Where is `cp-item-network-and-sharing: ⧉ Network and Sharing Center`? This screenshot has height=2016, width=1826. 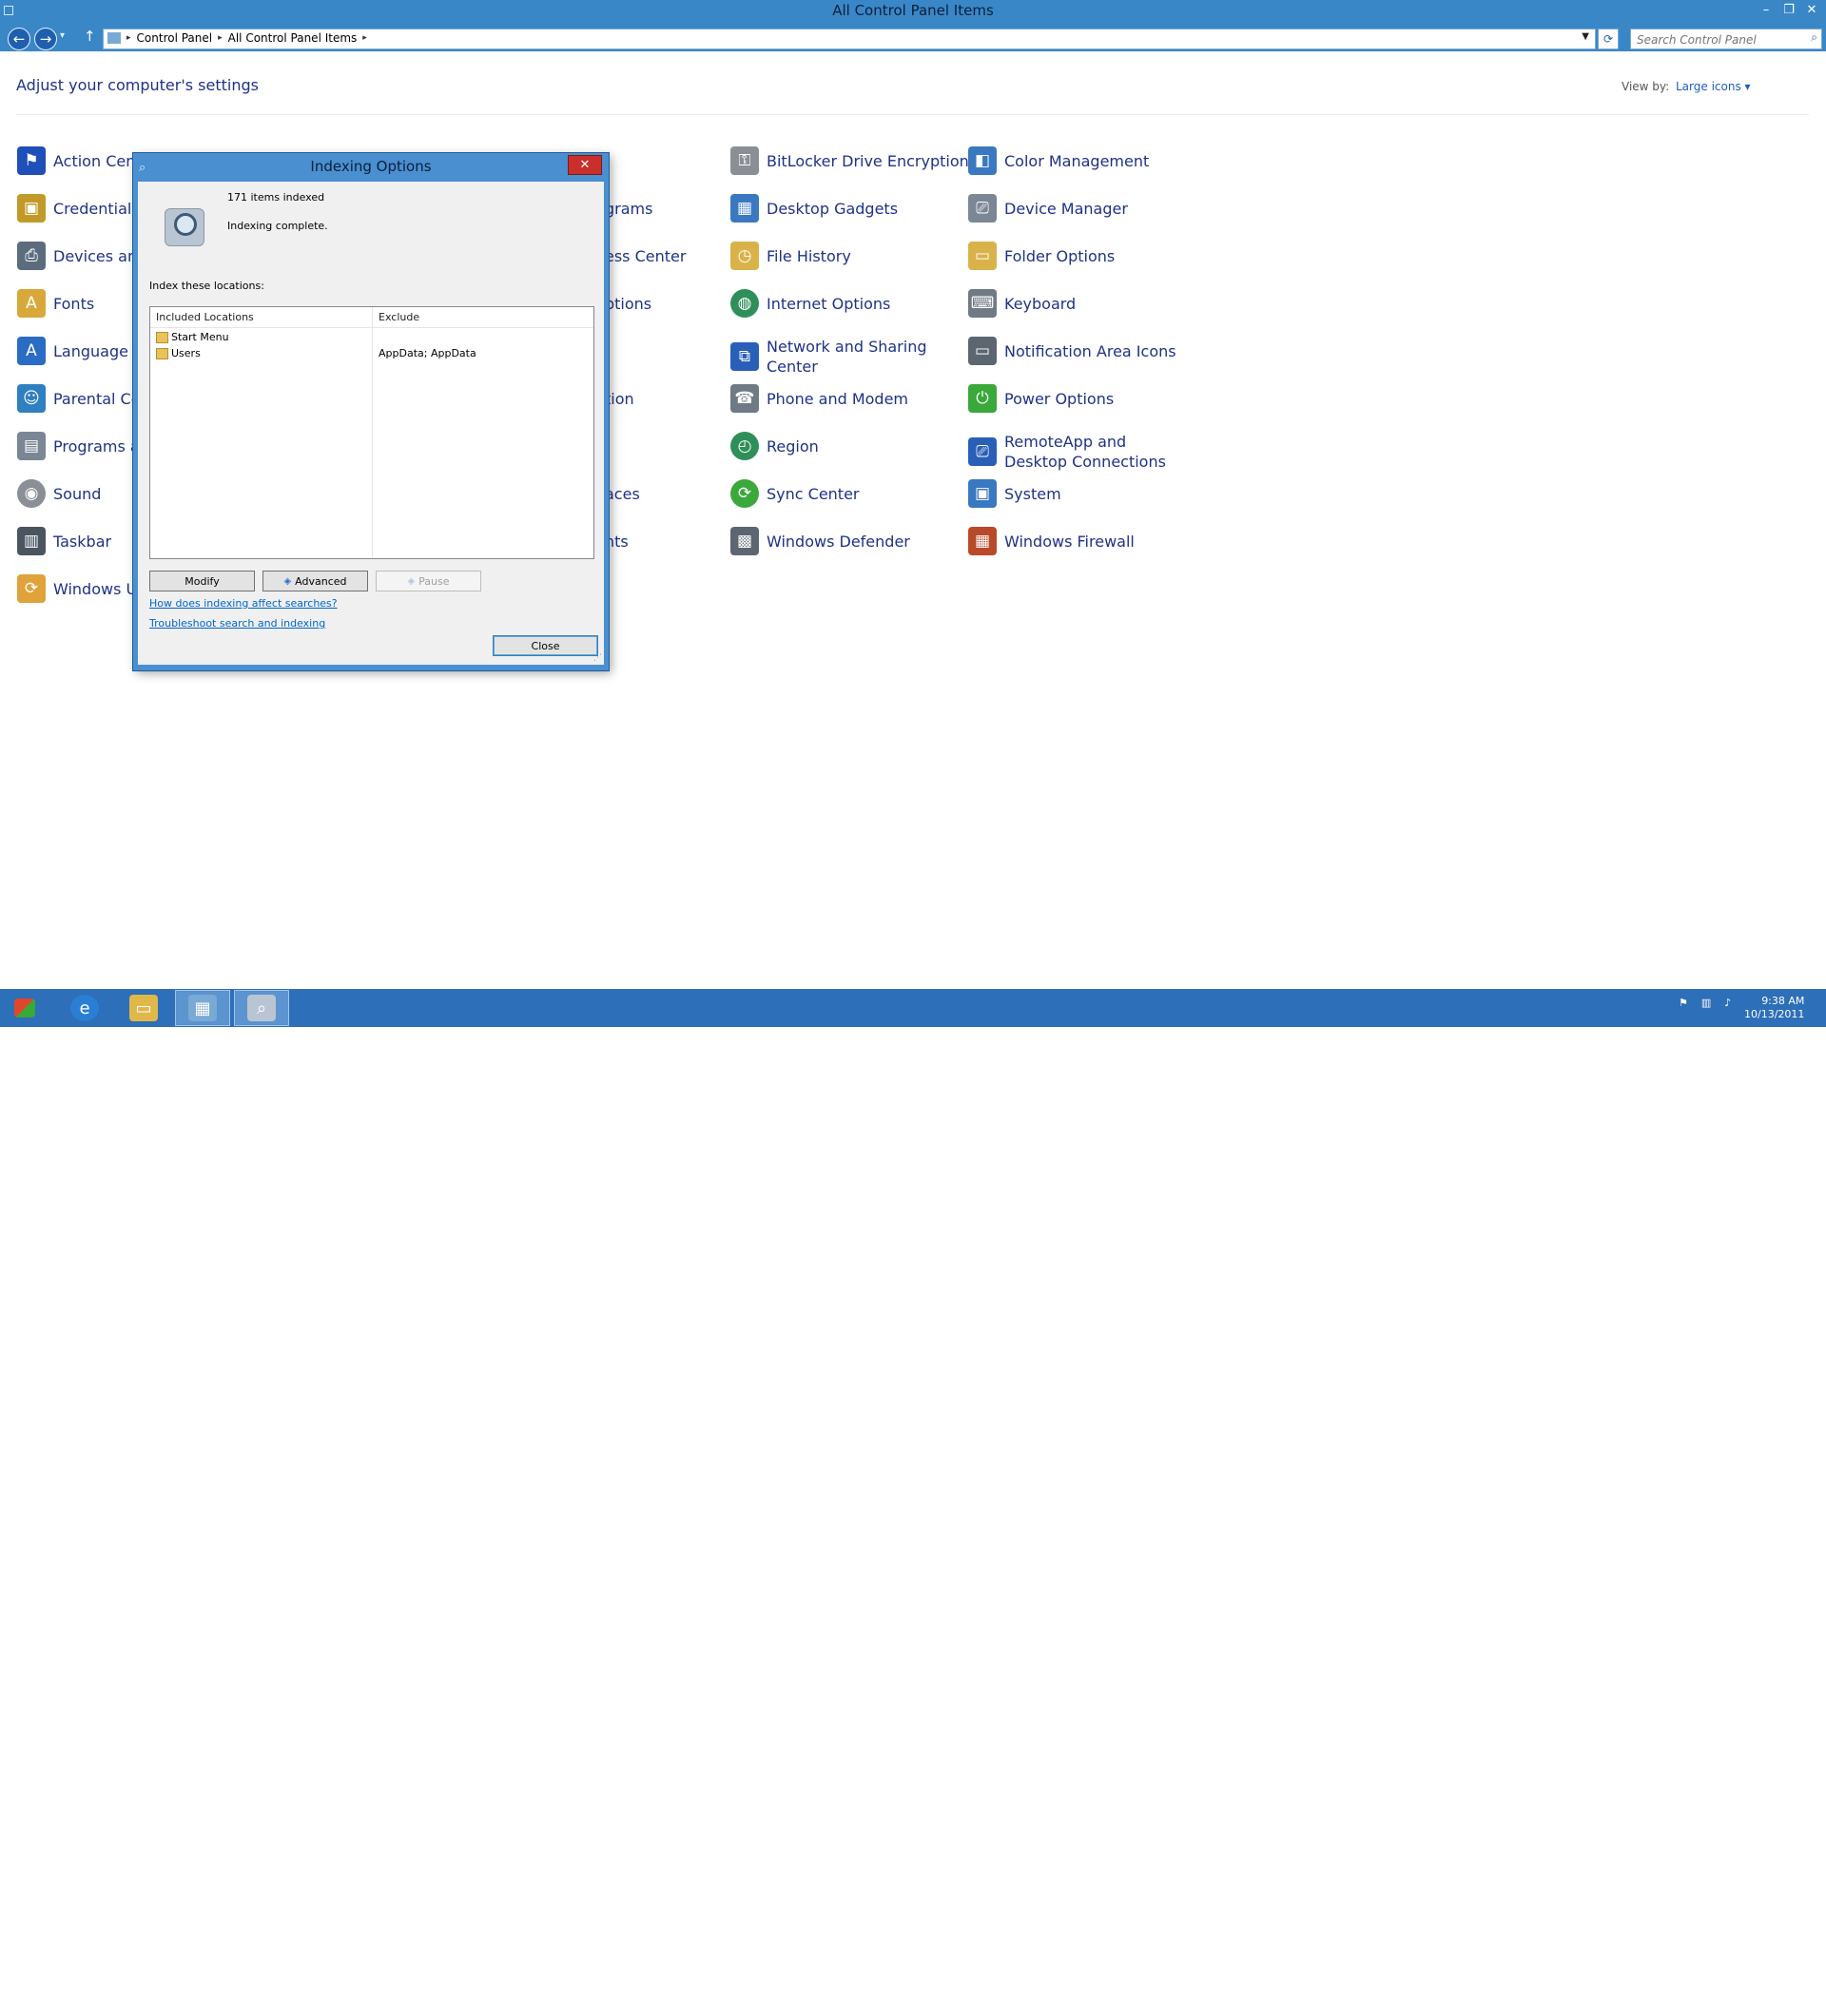 cp-item-network-and-sharing: ⧉ Network and Sharing Center is located at coordinates (839, 357).